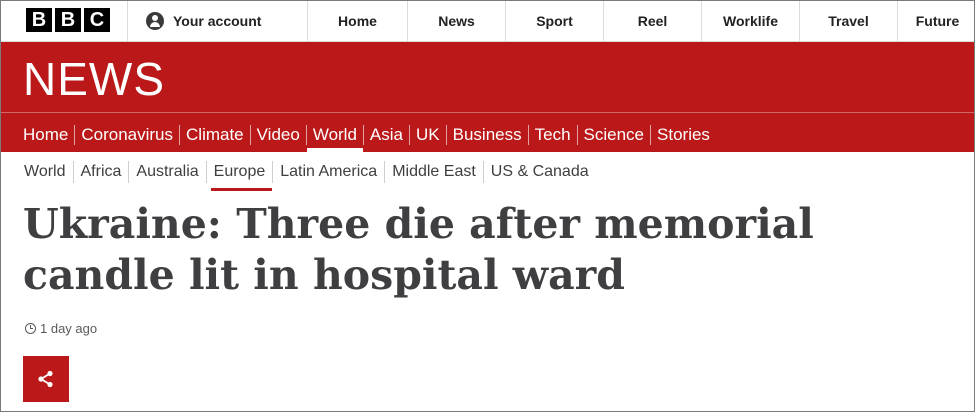 Image resolution: width=975 pixels, height=412 pixels. What do you see at coordinates (215, 135) in the screenshot?
I see `section-nav-climate: Climate` at bounding box center [215, 135].